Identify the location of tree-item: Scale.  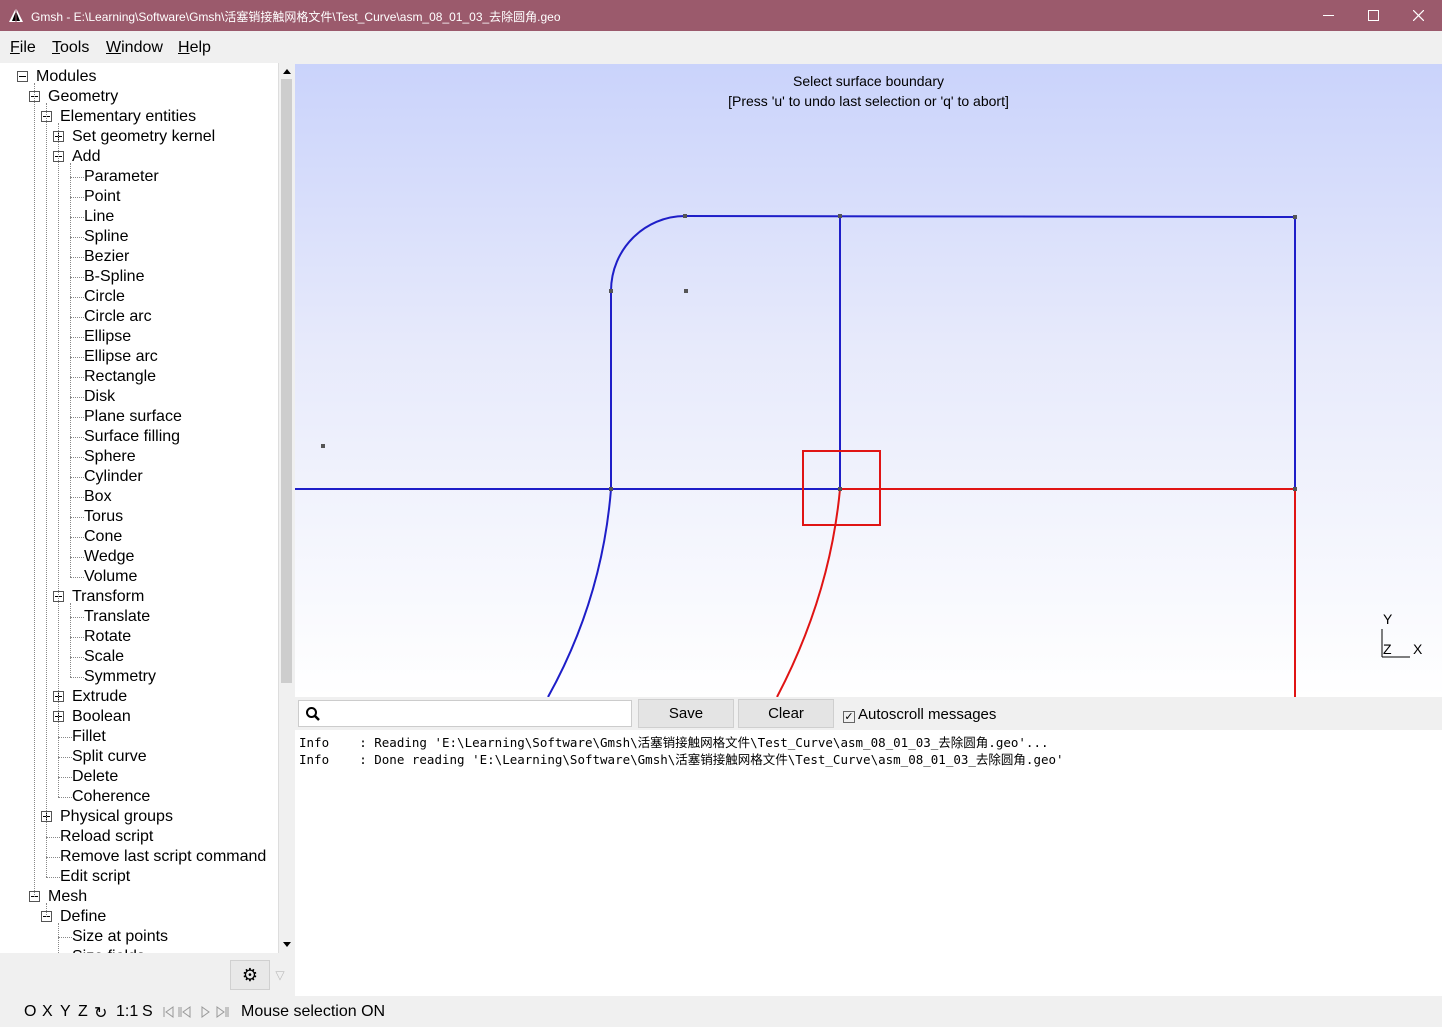
(104, 657).